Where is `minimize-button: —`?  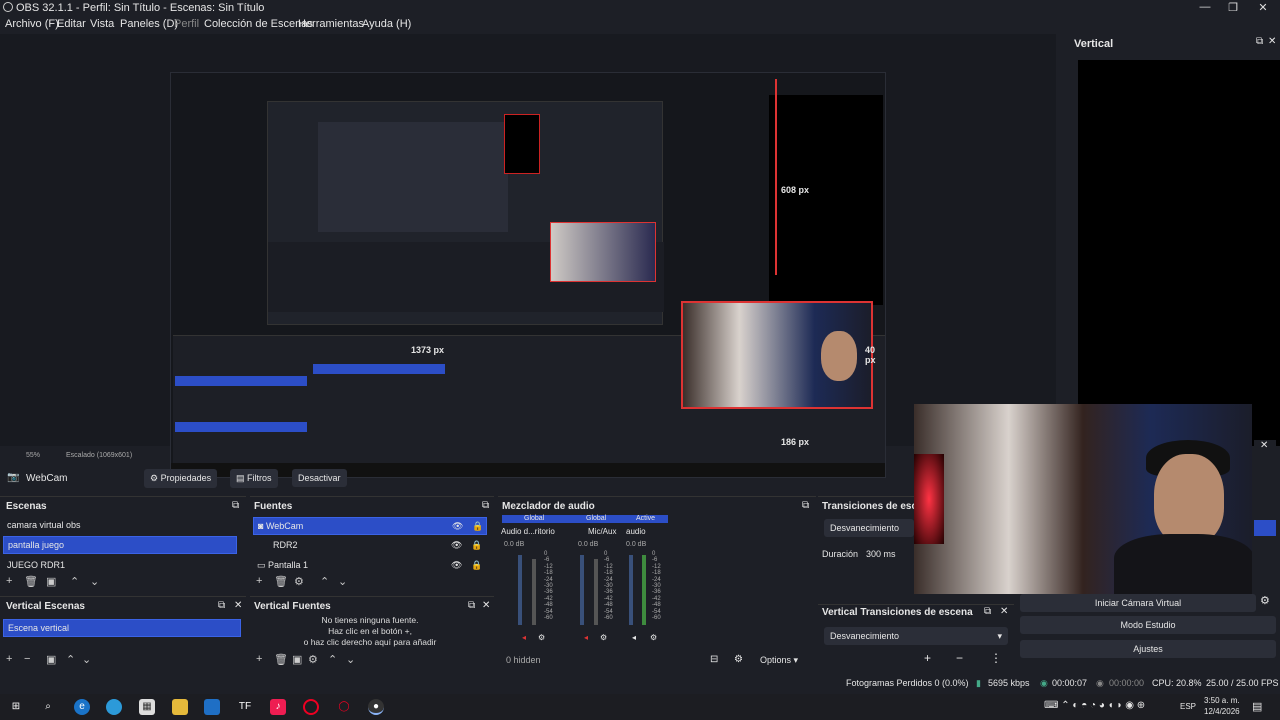
minimize-button: — is located at coordinates (1205, 7).